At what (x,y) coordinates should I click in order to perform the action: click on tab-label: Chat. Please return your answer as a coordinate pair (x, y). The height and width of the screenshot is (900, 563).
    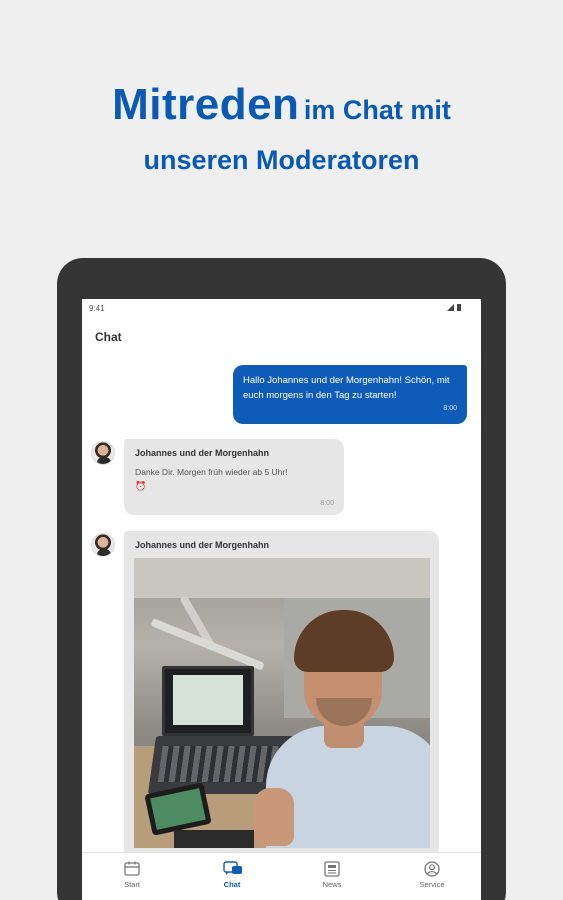
    Looking at the image, I should click on (232, 884).